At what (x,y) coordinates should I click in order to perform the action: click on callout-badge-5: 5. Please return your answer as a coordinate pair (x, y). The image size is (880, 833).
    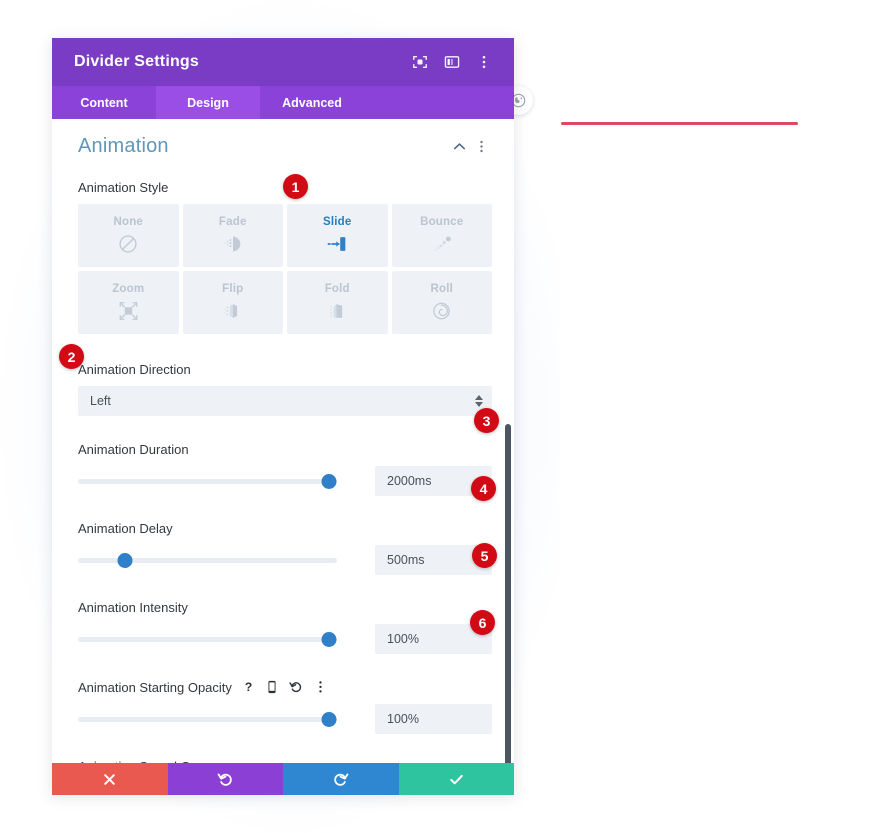
    Looking at the image, I should click on (484, 555).